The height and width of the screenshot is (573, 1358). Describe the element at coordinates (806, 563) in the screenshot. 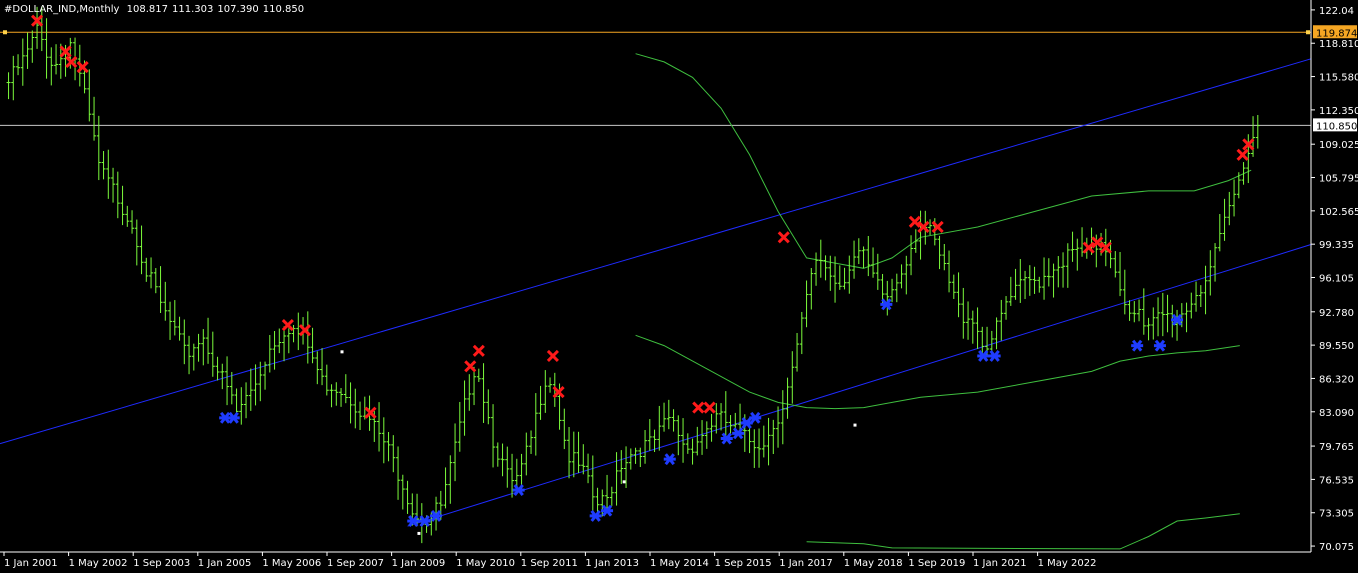

I see `x-tick-label: 1 Jan 2017` at that location.